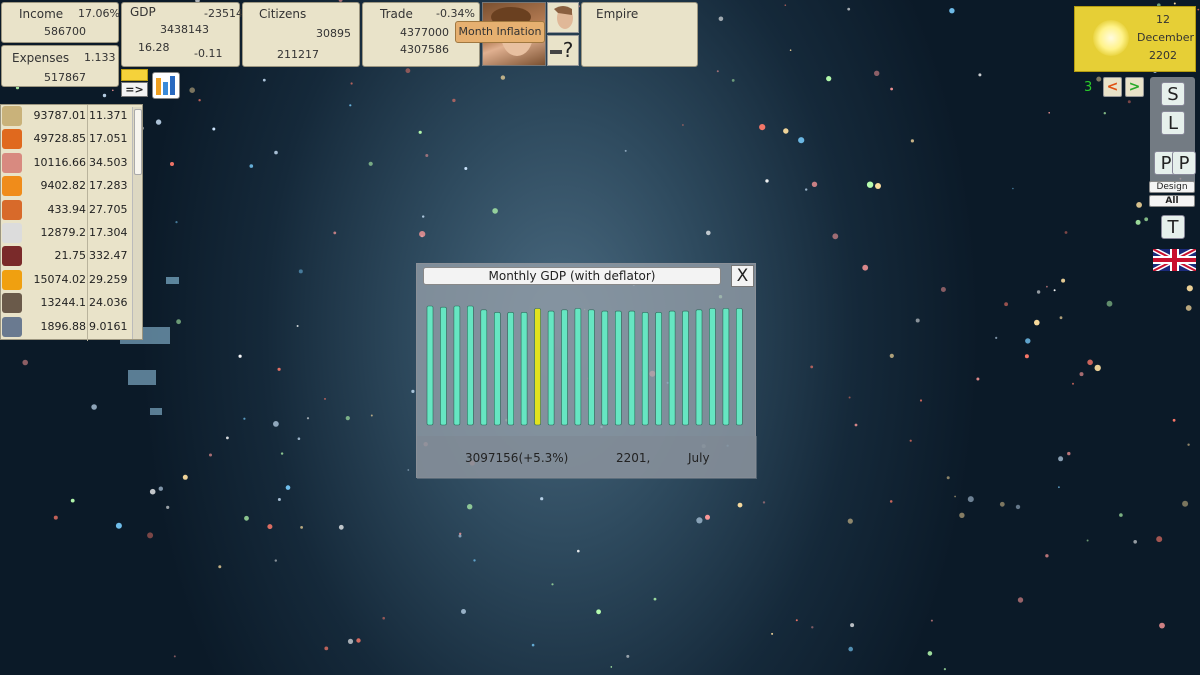  What do you see at coordinates (537, 367) in the screenshot?
I see `chart-bar-selected` at bounding box center [537, 367].